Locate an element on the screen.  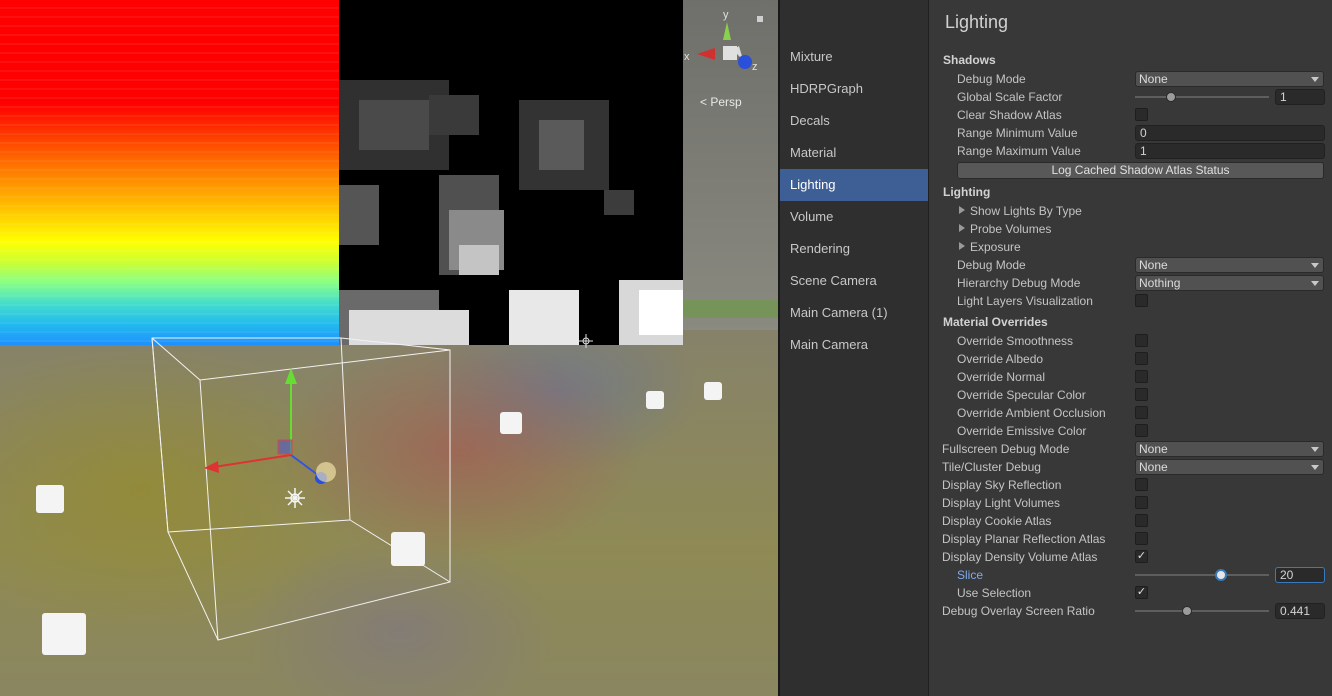
clear-shadow-atlas-checkbox is located at coordinates (1141, 114).